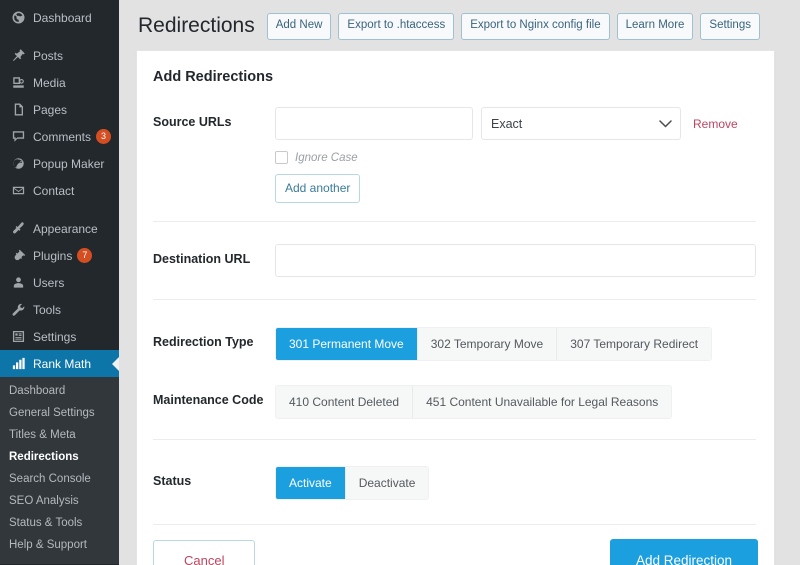 This screenshot has height=565, width=800. I want to click on maintenance-code-label: Maintenance Code, so click(208, 400).